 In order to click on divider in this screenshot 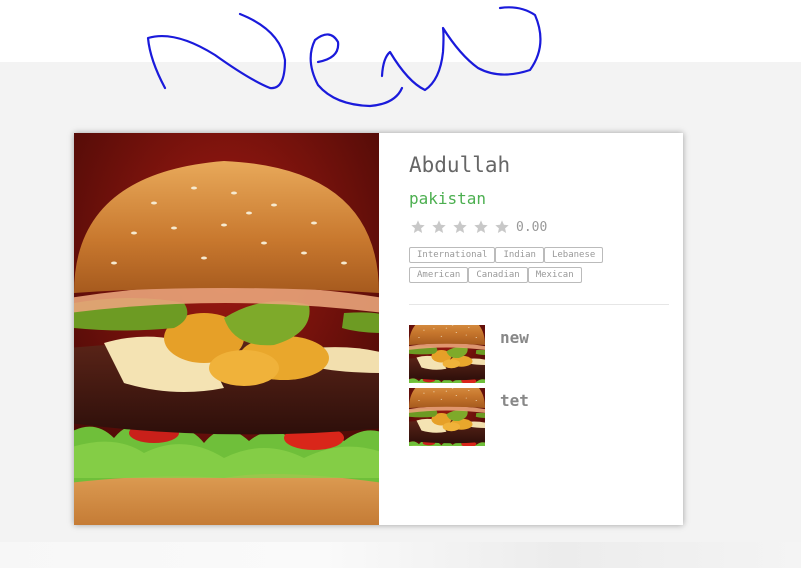, I will do `click(539, 304)`.